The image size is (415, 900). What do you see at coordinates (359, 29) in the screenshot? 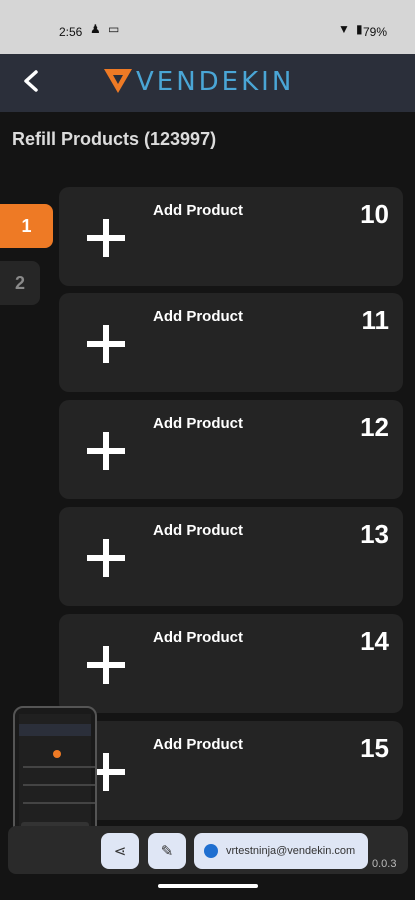
I see `battery-icon: ▮` at bounding box center [359, 29].